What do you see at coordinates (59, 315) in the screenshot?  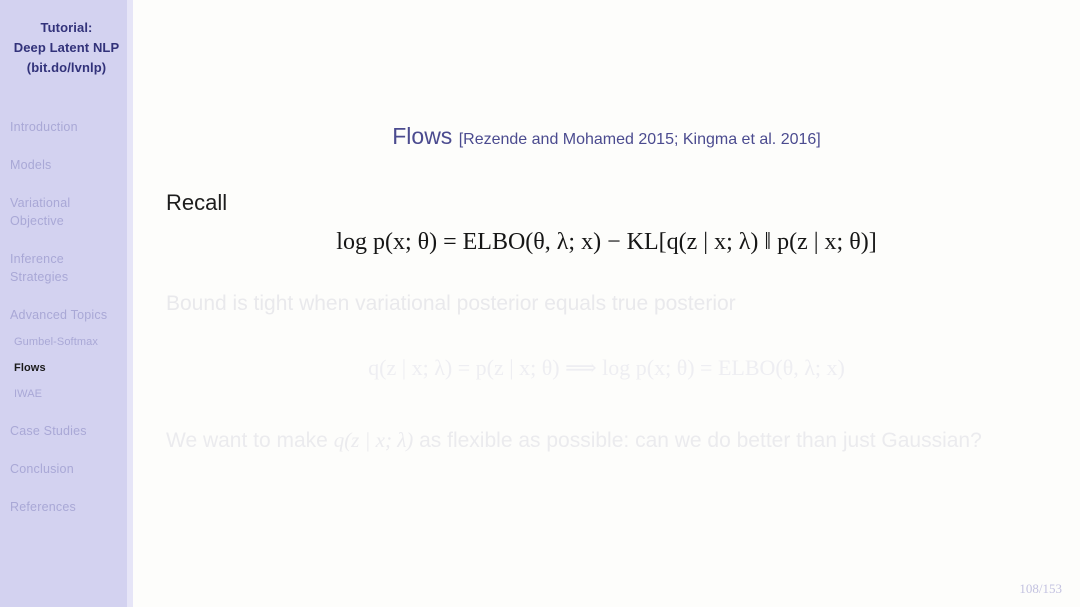 I see `sidebar-item-label: Advanced Topics` at bounding box center [59, 315].